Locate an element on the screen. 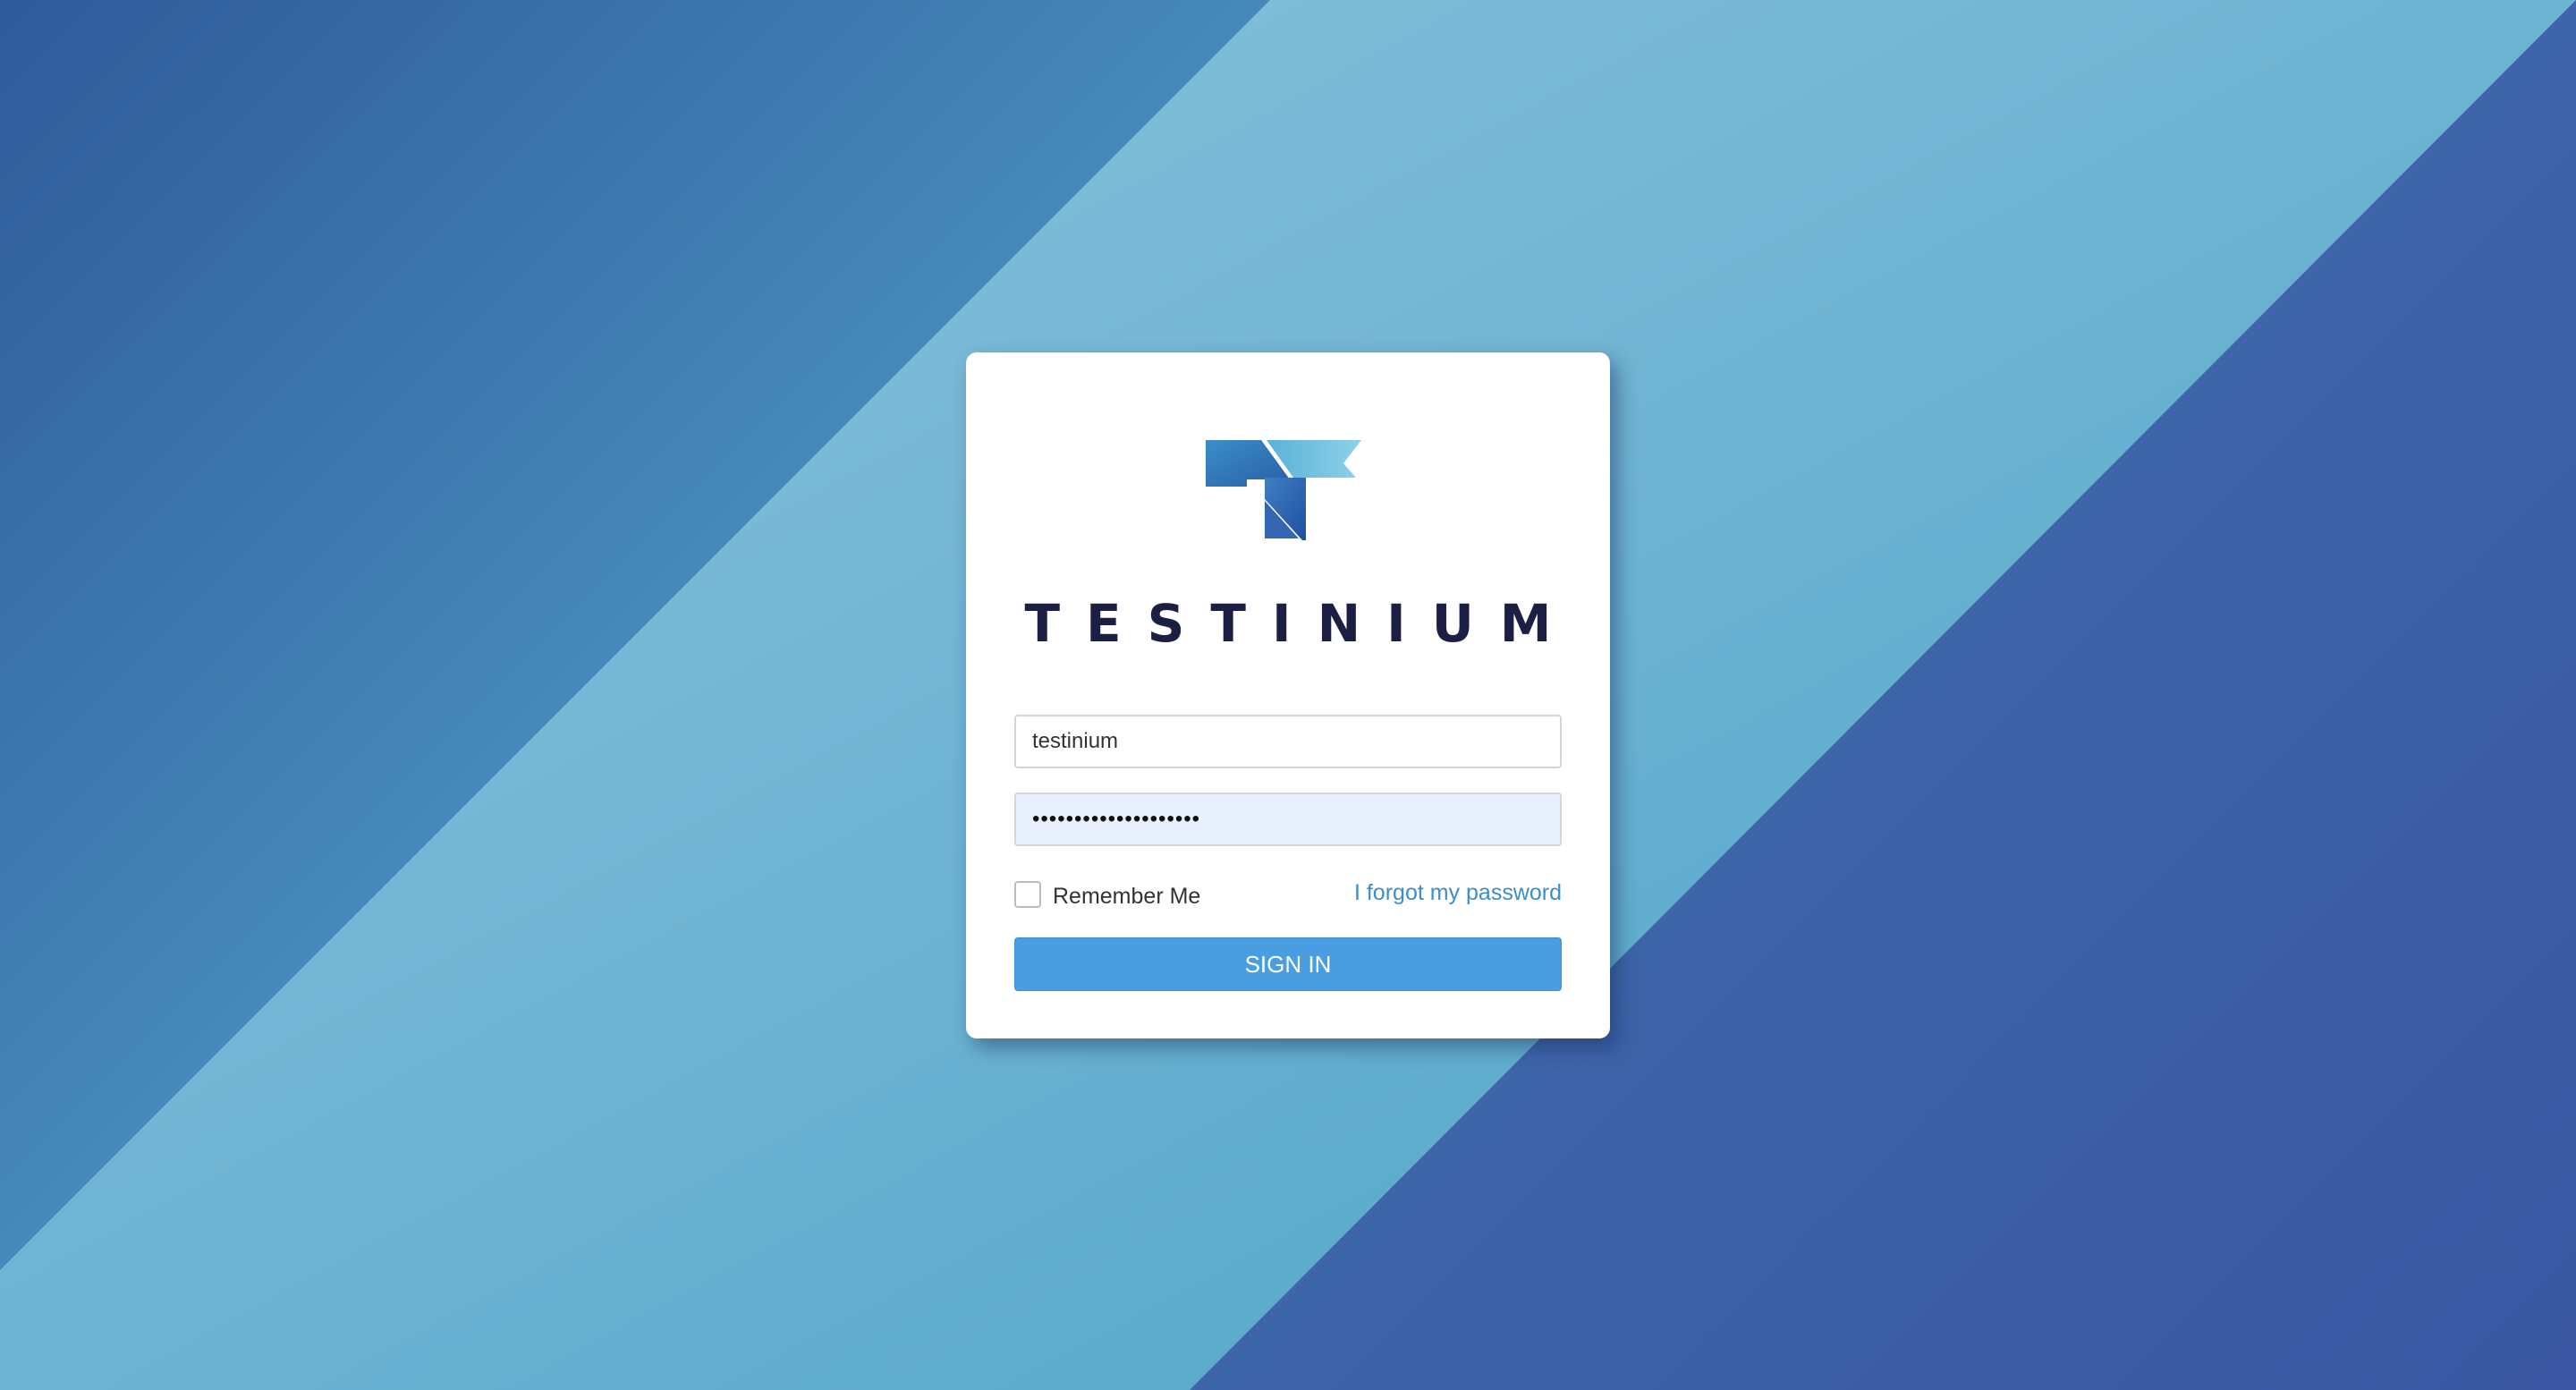 The width and height of the screenshot is (2576, 1390). brand-name: TESTINIUM is located at coordinates (1301, 623).